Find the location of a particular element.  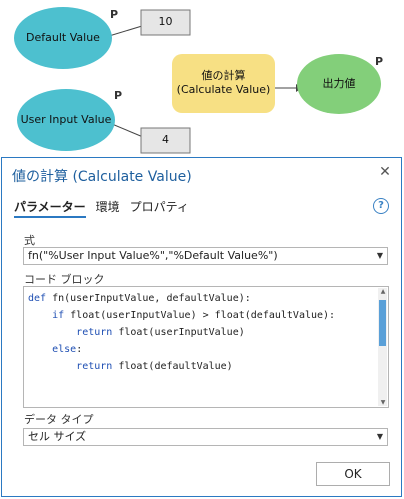

dialog-title: 値の計算 (Calculate Value) is located at coordinates (102, 177).